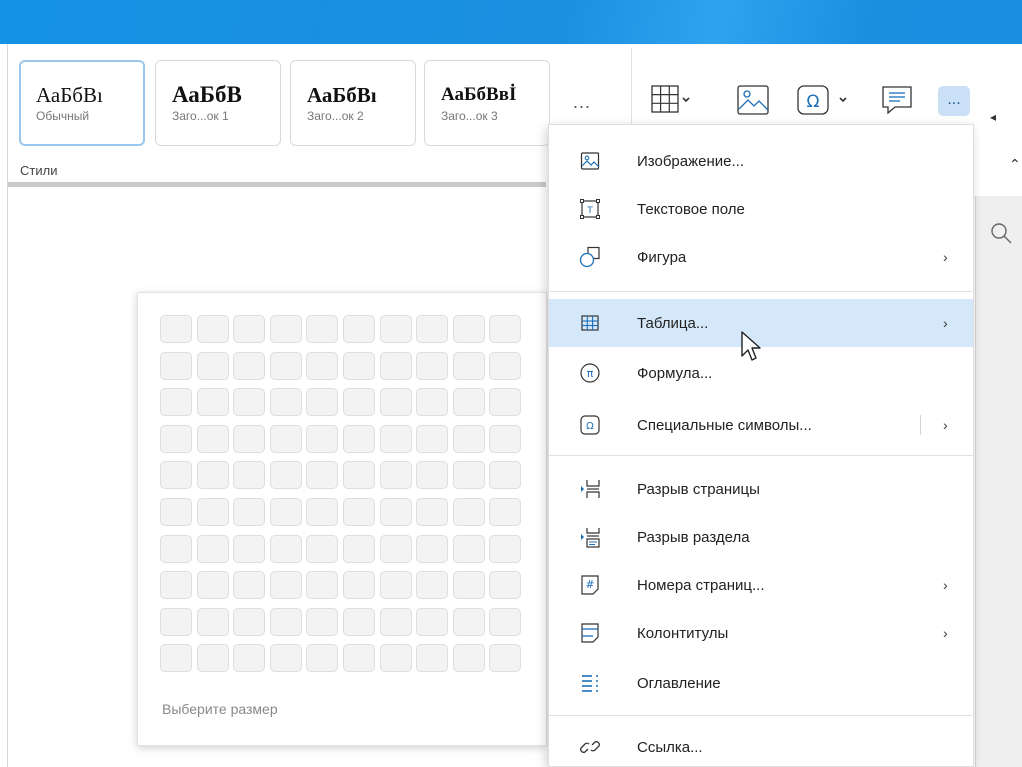  What do you see at coordinates (761, 683) in the screenshot?
I see `menu-item-toc: Оглавление` at bounding box center [761, 683].